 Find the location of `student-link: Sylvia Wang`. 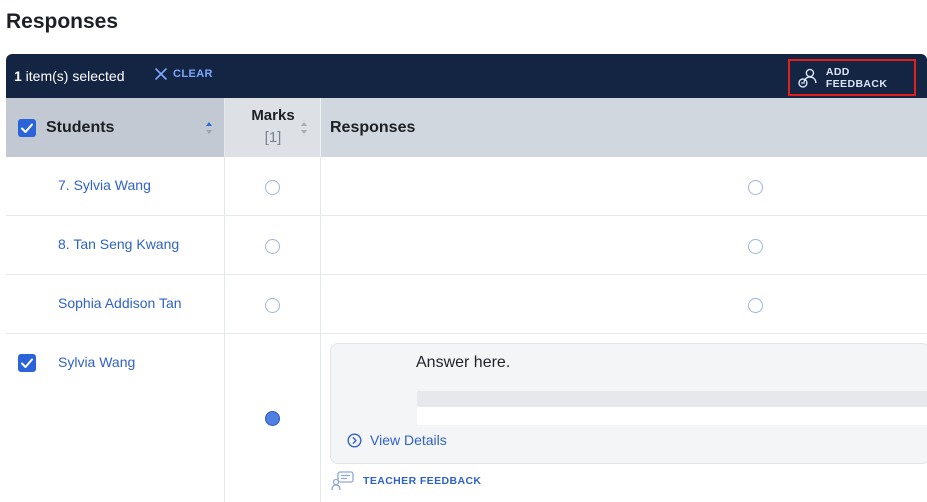

student-link: Sylvia Wang is located at coordinates (96, 362).